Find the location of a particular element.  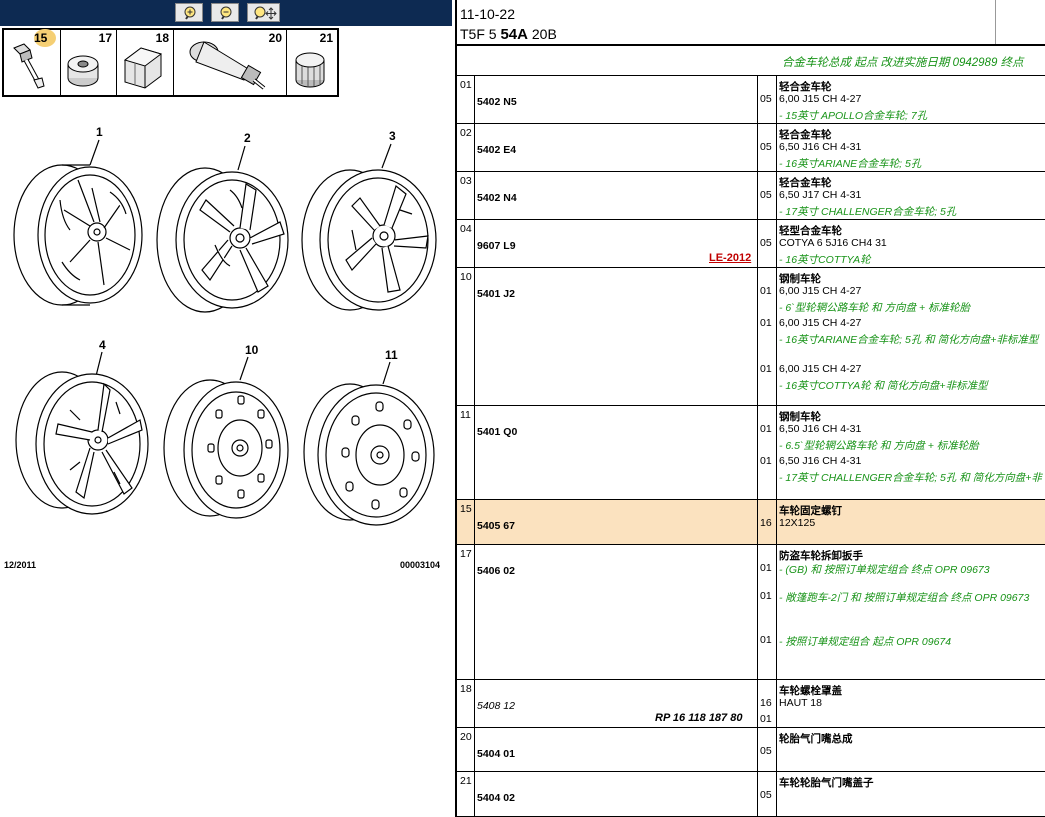

table-row: 21 5404 02 车轮轮胎气门嘴盖子 05 is located at coordinates (751, 794).